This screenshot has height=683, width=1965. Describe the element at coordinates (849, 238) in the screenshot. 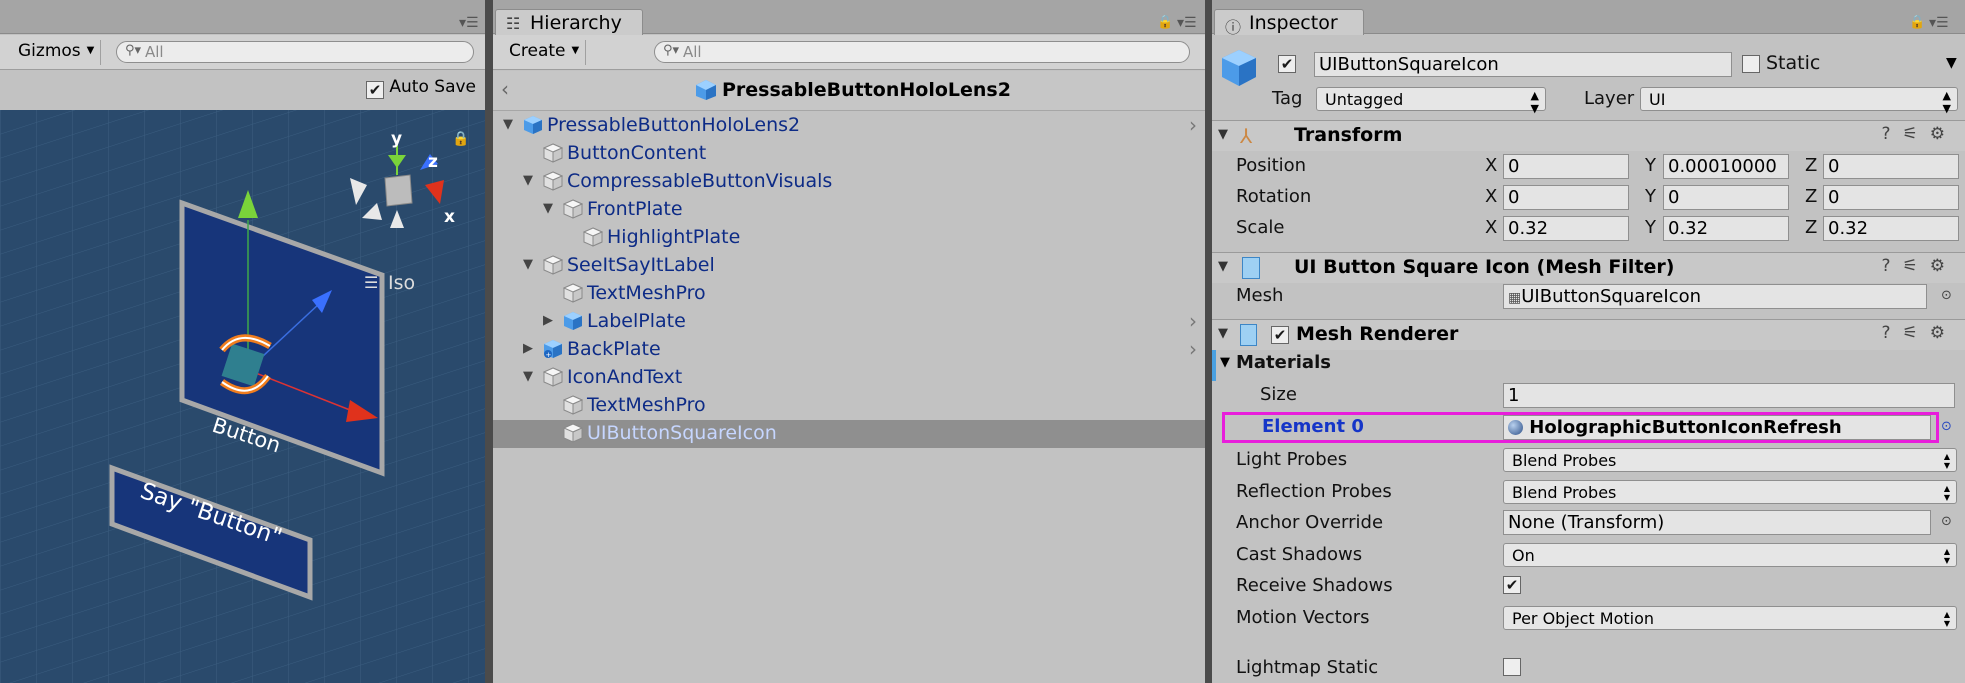

I see `hierarchy-item: HighlightPlate` at that location.